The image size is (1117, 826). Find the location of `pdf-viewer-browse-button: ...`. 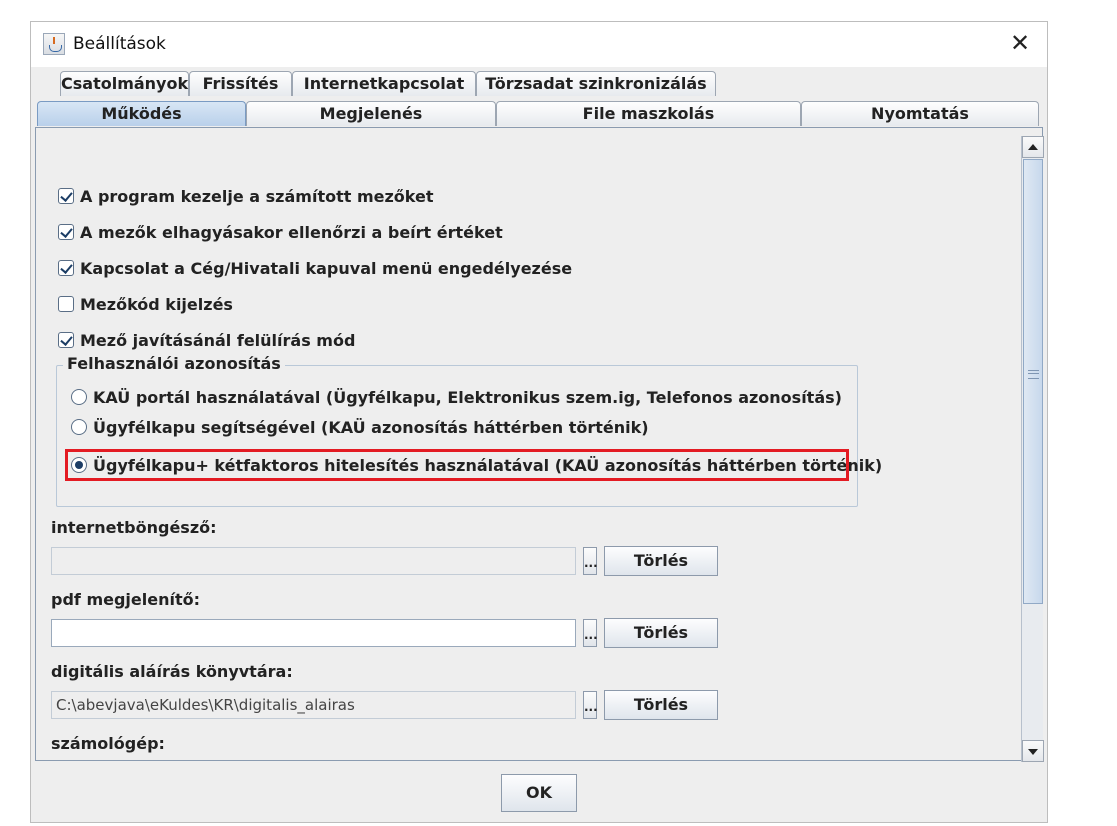

pdf-viewer-browse-button: ... is located at coordinates (590, 633).